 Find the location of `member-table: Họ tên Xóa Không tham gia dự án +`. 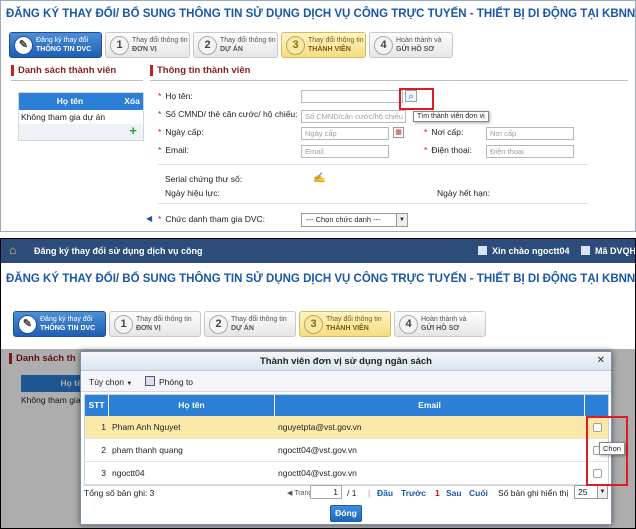

member-table: Họ tên Xóa Không tham gia dự án + is located at coordinates (81, 116).